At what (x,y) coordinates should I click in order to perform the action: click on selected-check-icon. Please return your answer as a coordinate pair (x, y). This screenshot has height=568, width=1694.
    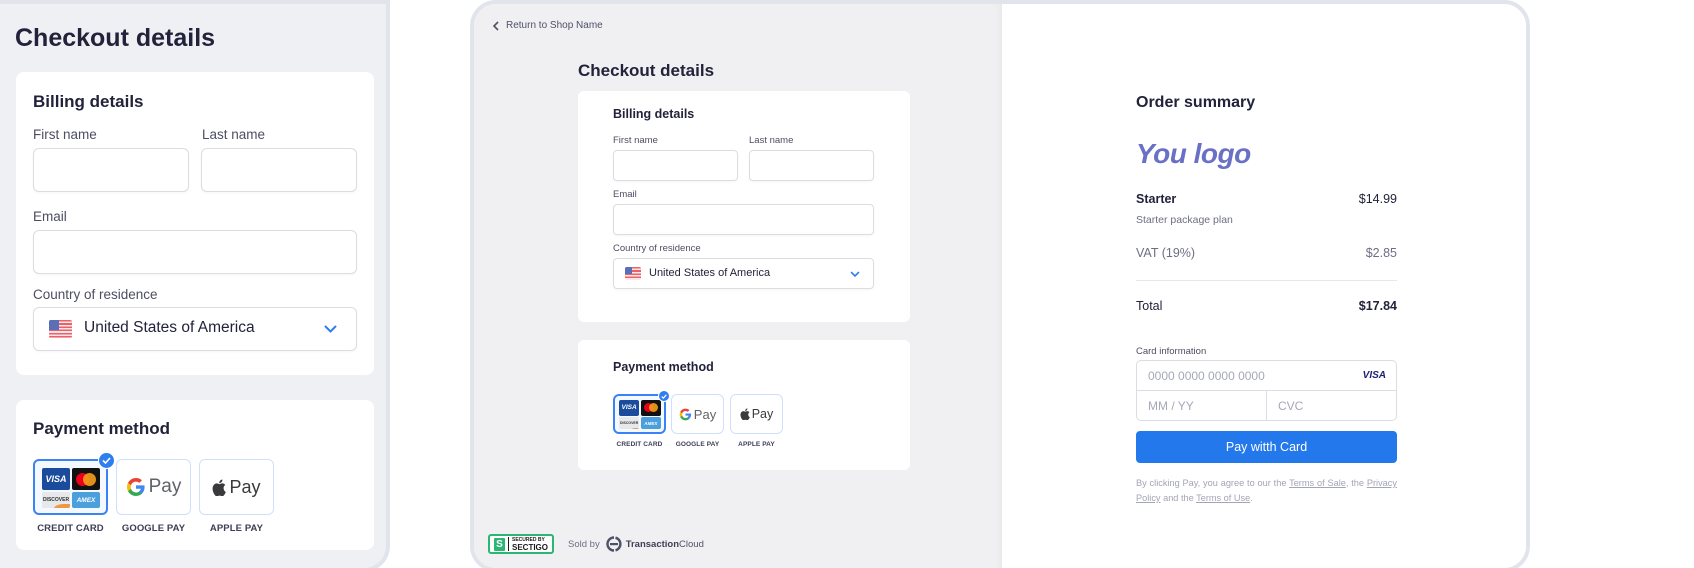
    Looking at the image, I should click on (106, 460).